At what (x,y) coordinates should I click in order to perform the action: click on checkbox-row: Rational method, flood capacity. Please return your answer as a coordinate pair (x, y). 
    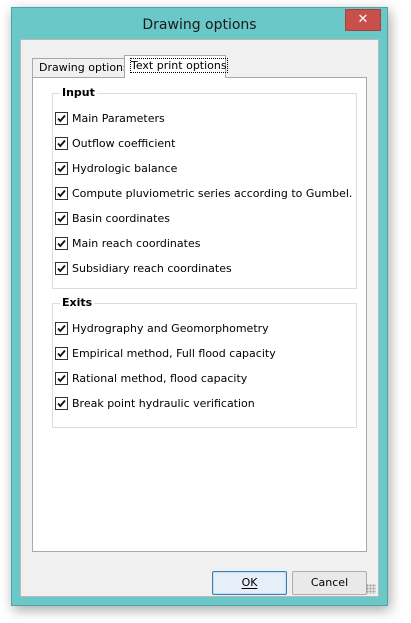
    Looking at the image, I should click on (151, 378).